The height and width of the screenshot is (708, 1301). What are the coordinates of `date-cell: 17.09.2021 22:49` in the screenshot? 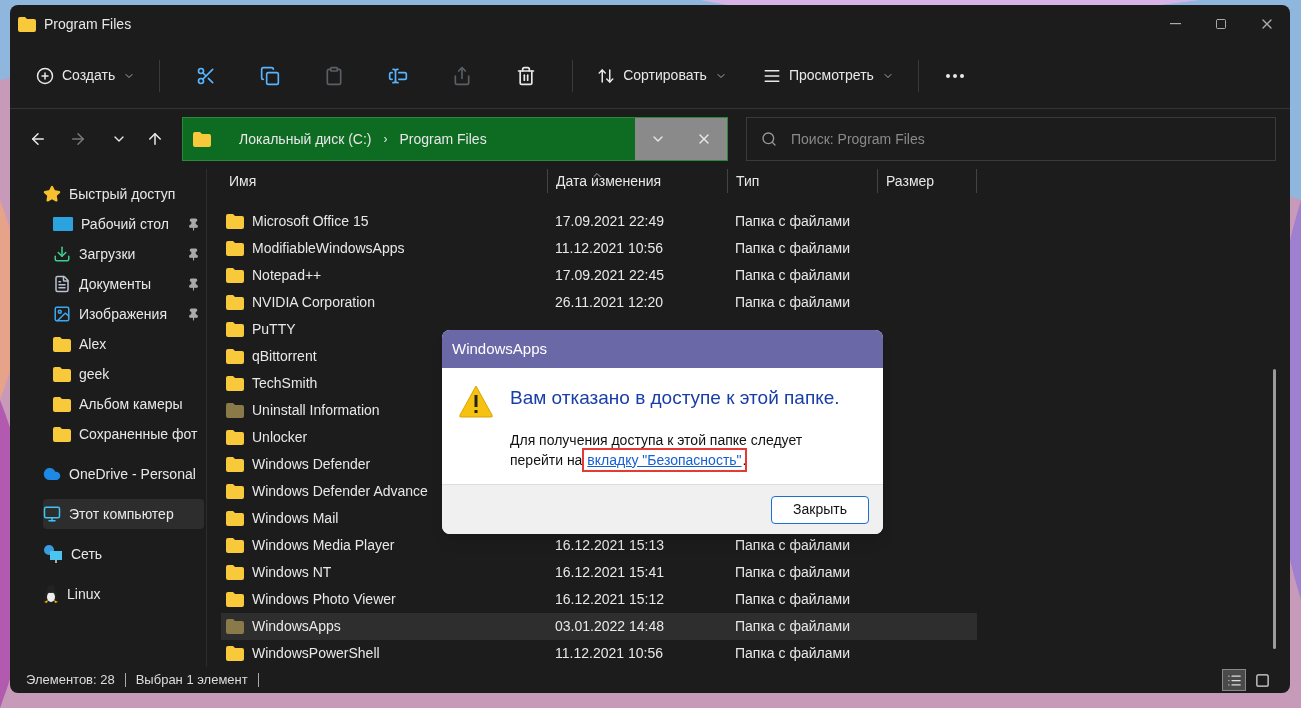 It's located at (609, 221).